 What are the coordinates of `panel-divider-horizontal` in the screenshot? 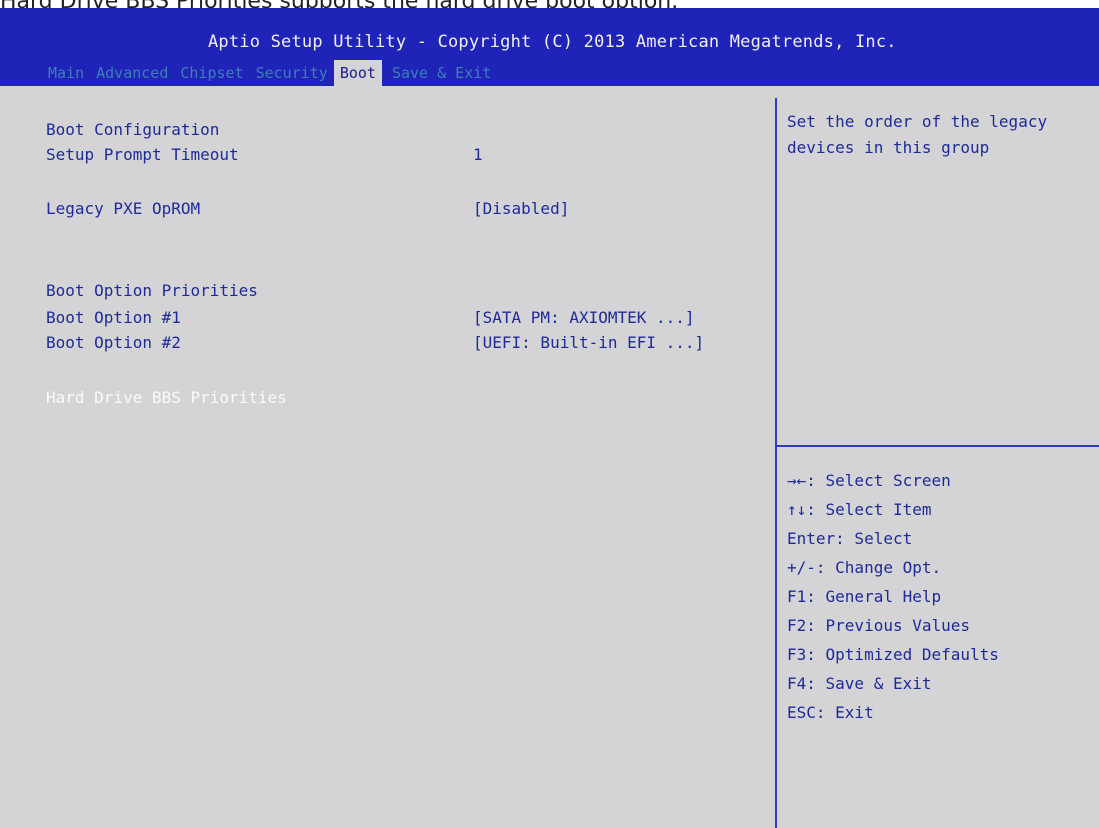 It's located at (938, 446).